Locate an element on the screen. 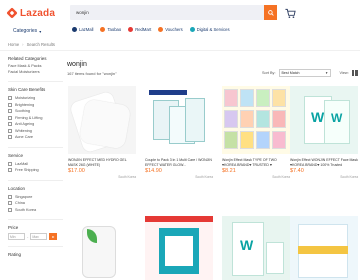 This screenshot has width=360, height=280. lazada-logo: Lazada is located at coordinates (30, 13).